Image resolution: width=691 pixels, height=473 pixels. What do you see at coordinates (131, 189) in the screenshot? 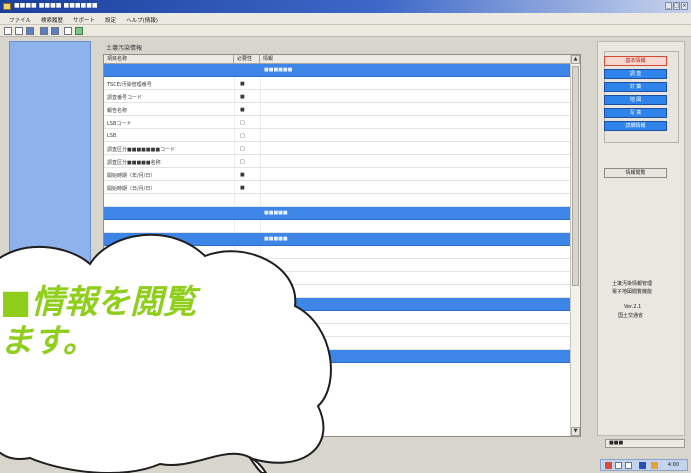
I see `row-item-name: 開始時期（日/月/日）` at bounding box center [131, 189].